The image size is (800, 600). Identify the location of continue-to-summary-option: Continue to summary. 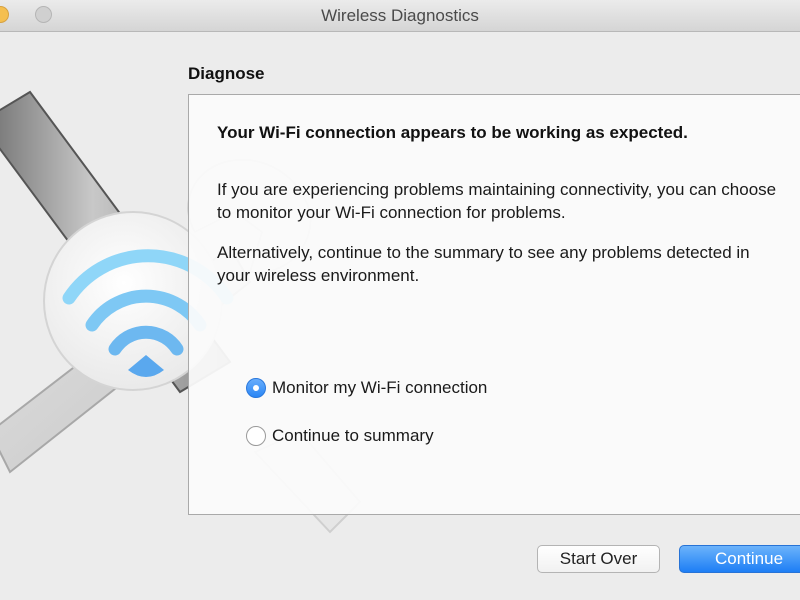
(340, 436).